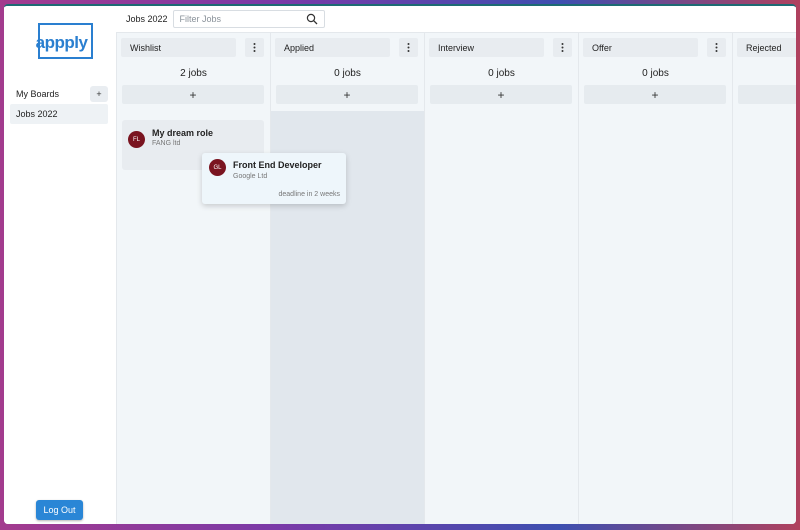 This screenshot has width=800, height=530. Describe the element at coordinates (62, 94) in the screenshot. I see `boards-header: My Boards +` at that location.